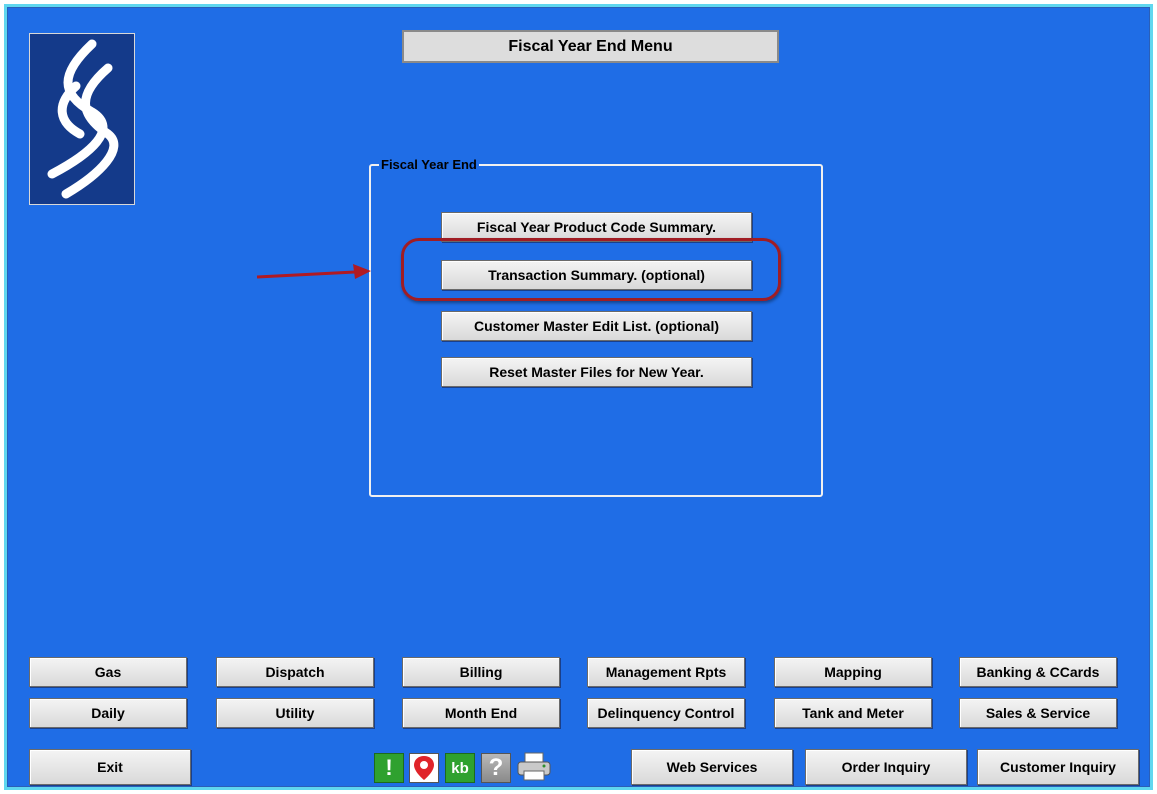 The width and height of the screenshot is (1157, 794). What do you see at coordinates (591, 269) in the screenshot?
I see `highlight-callout` at bounding box center [591, 269].